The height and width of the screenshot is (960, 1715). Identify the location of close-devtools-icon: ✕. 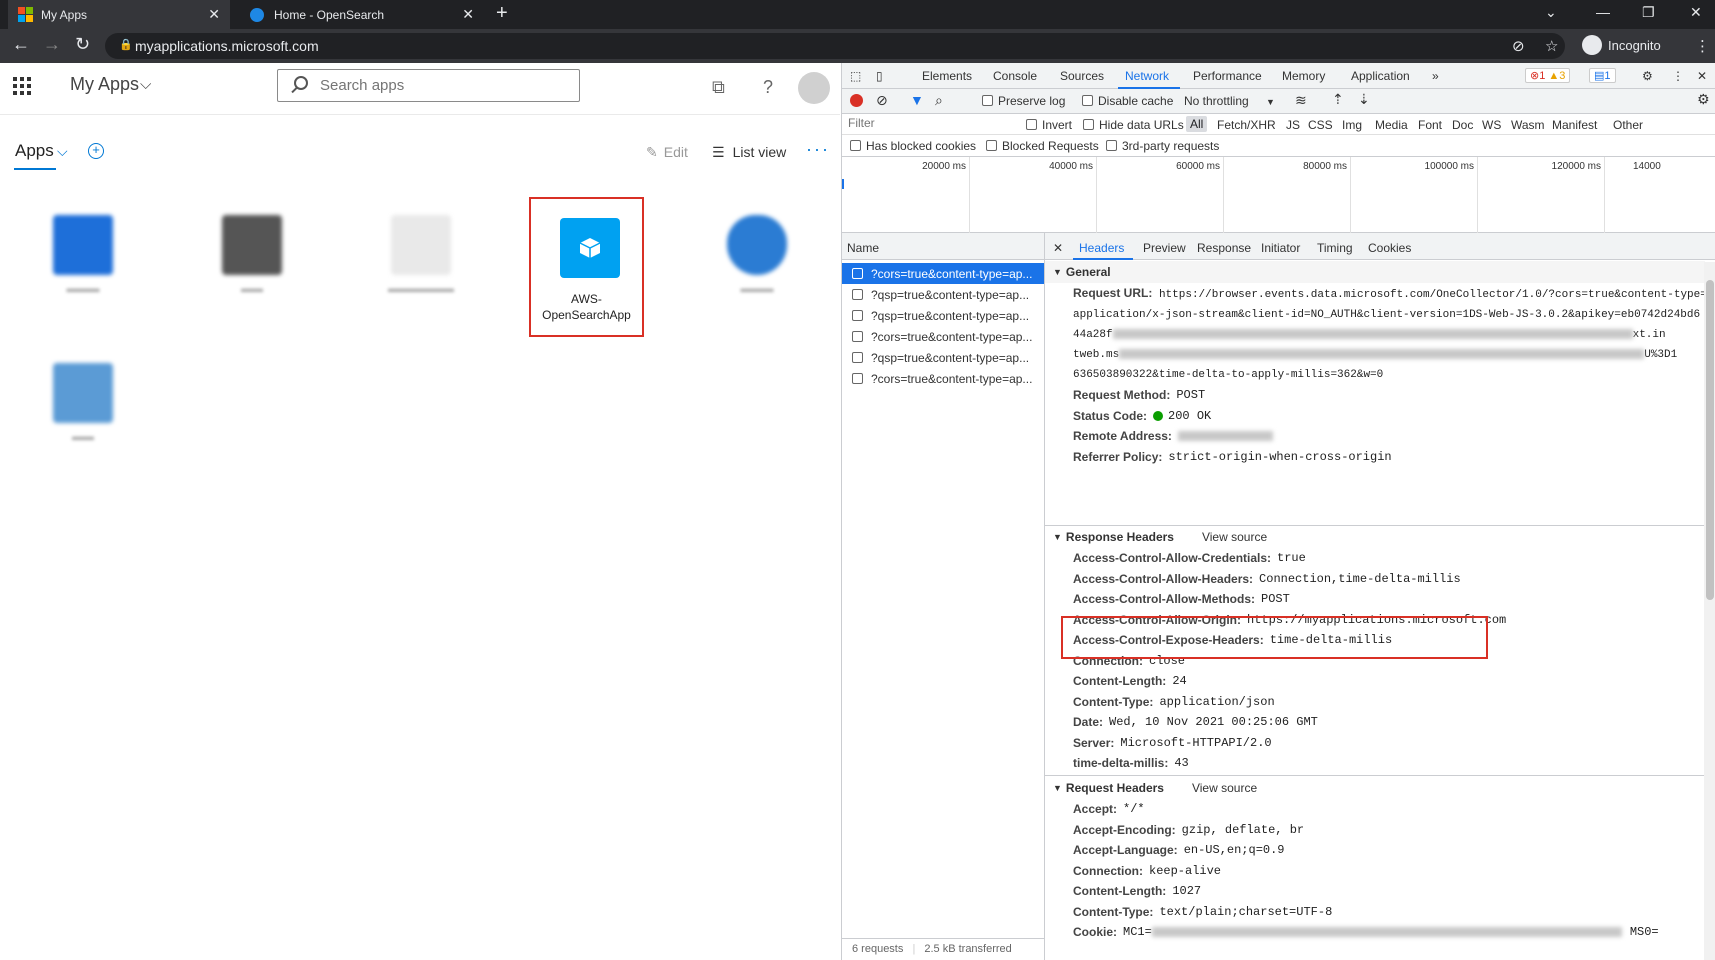
(1702, 76).